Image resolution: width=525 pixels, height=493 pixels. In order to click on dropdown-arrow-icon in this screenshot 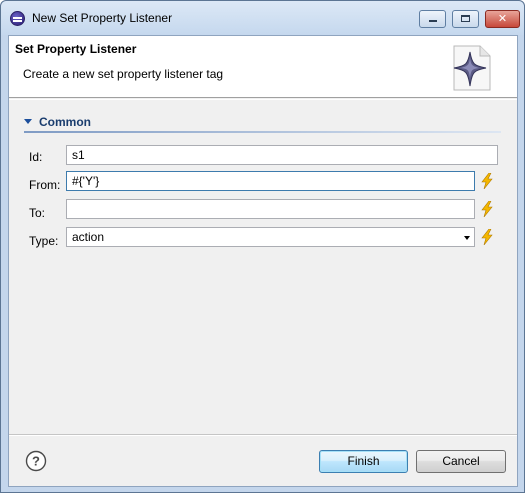, I will do `click(467, 238)`.